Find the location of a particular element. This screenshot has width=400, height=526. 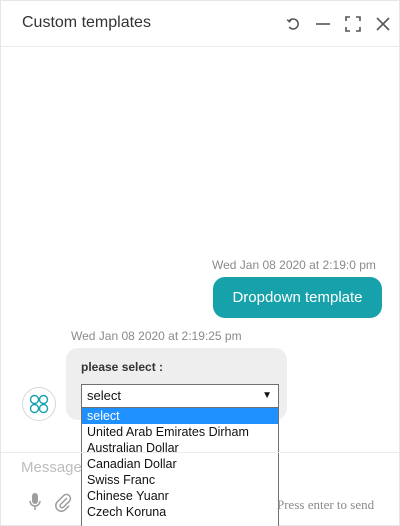

maximize-icon is located at coordinates (353, 24).